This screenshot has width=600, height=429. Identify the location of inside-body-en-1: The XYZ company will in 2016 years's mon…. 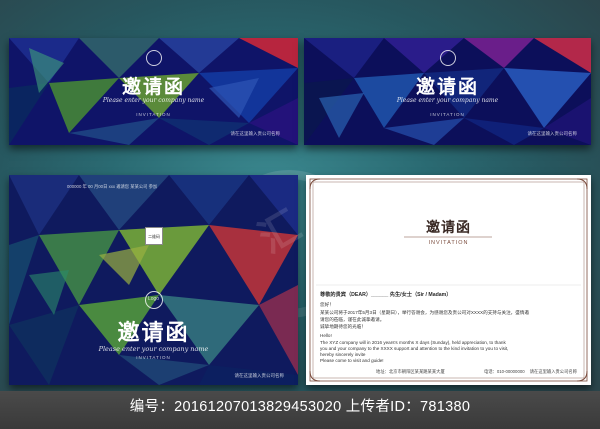
(413, 342).